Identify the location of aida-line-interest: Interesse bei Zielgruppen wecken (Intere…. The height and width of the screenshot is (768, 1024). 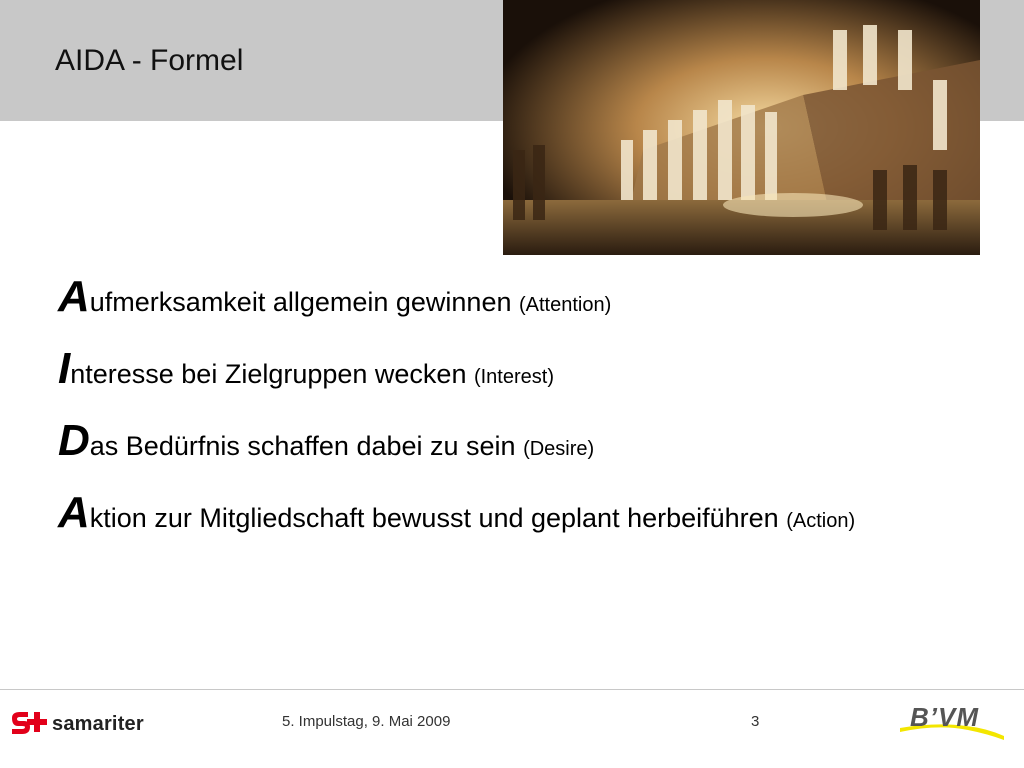
(306, 369).